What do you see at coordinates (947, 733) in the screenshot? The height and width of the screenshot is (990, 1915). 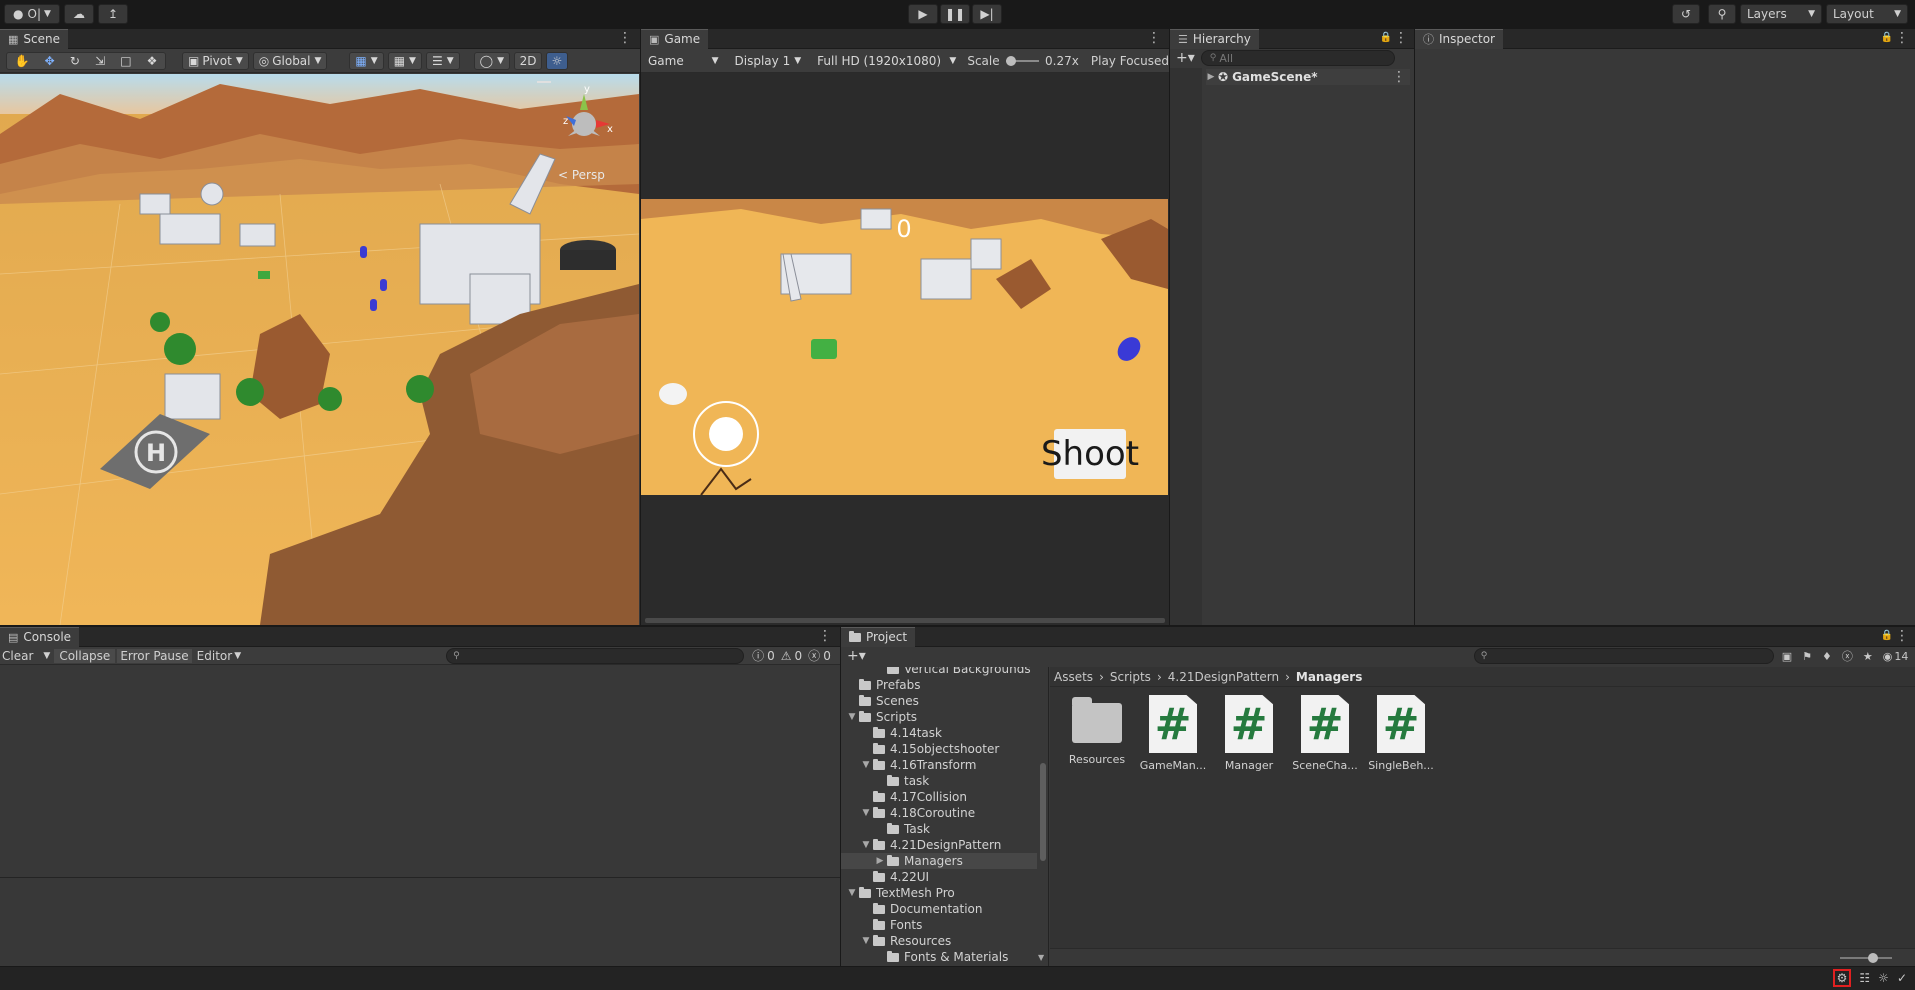 I see `tree-folder-item: 4.14task` at bounding box center [947, 733].